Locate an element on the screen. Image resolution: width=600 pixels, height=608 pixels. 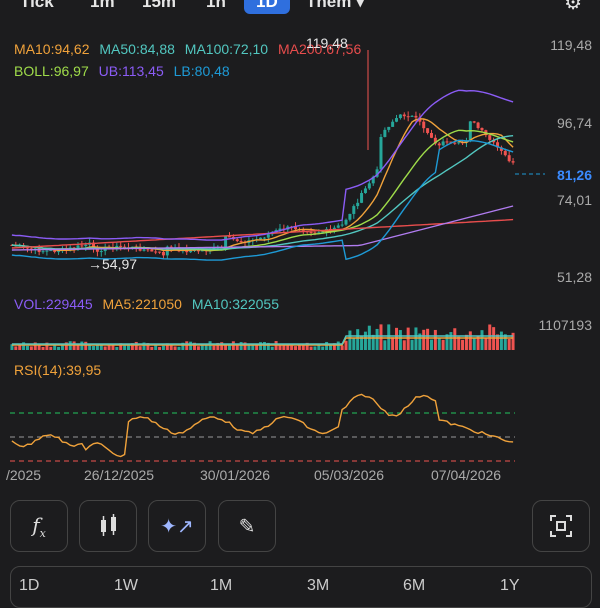
pencil-icon: ✎ is located at coordinates (247, 526).